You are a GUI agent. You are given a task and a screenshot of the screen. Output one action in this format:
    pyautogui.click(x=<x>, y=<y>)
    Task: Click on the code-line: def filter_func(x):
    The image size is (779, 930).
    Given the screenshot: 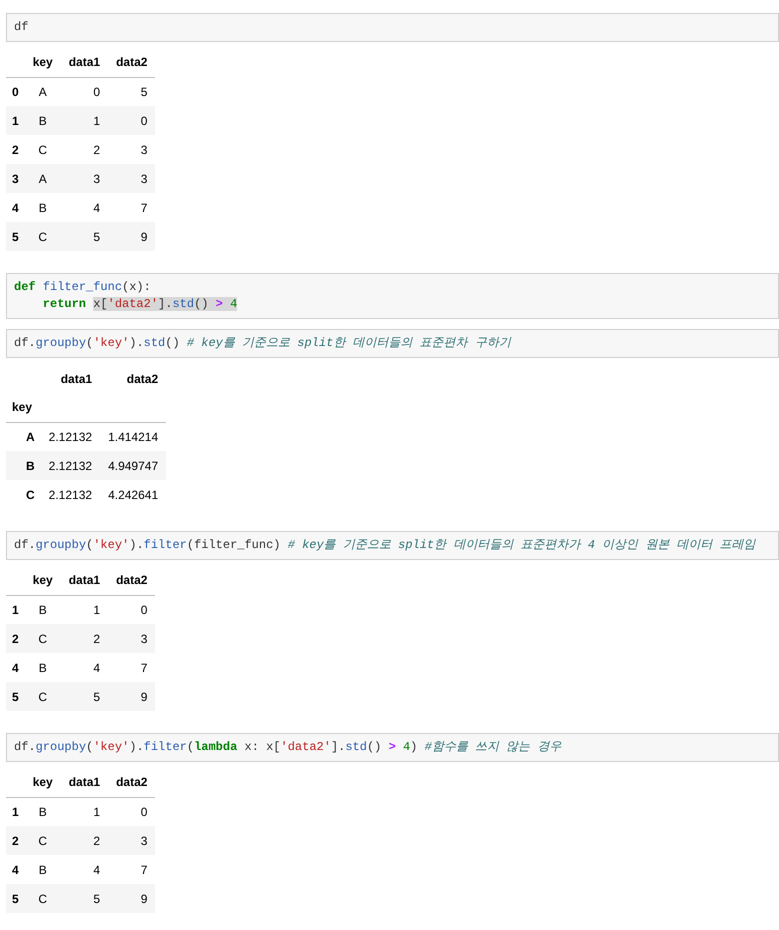 What is the action you would take?
    pyautogui.click(x=82, y=287)
    